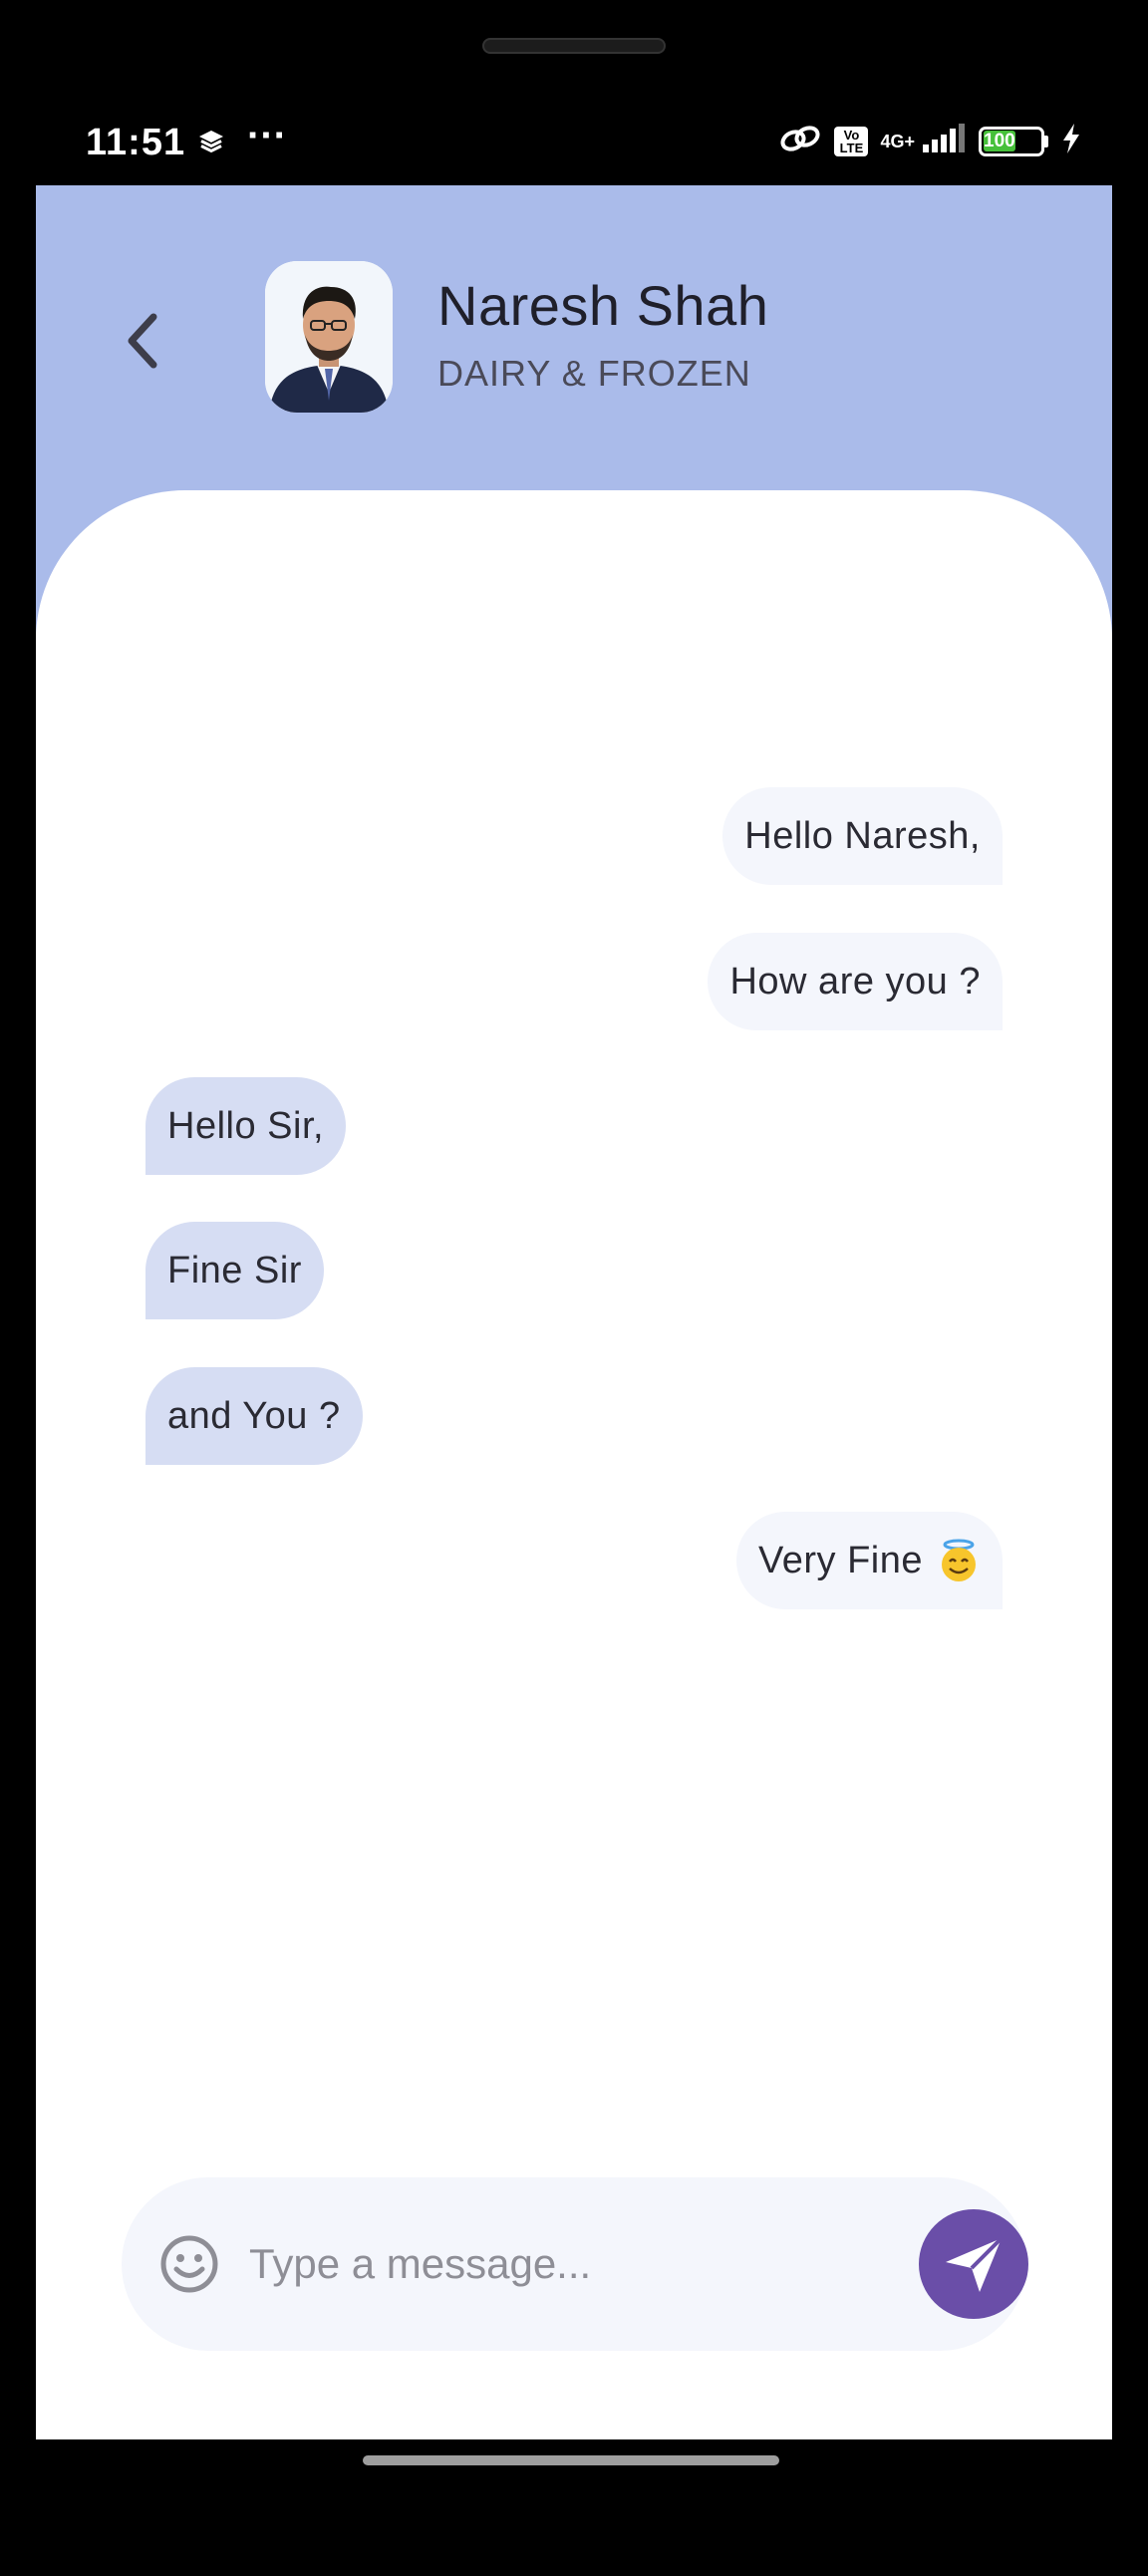 This screenshot has height=2576, width=1148. I want to click on message-input, so click(558, 2264).